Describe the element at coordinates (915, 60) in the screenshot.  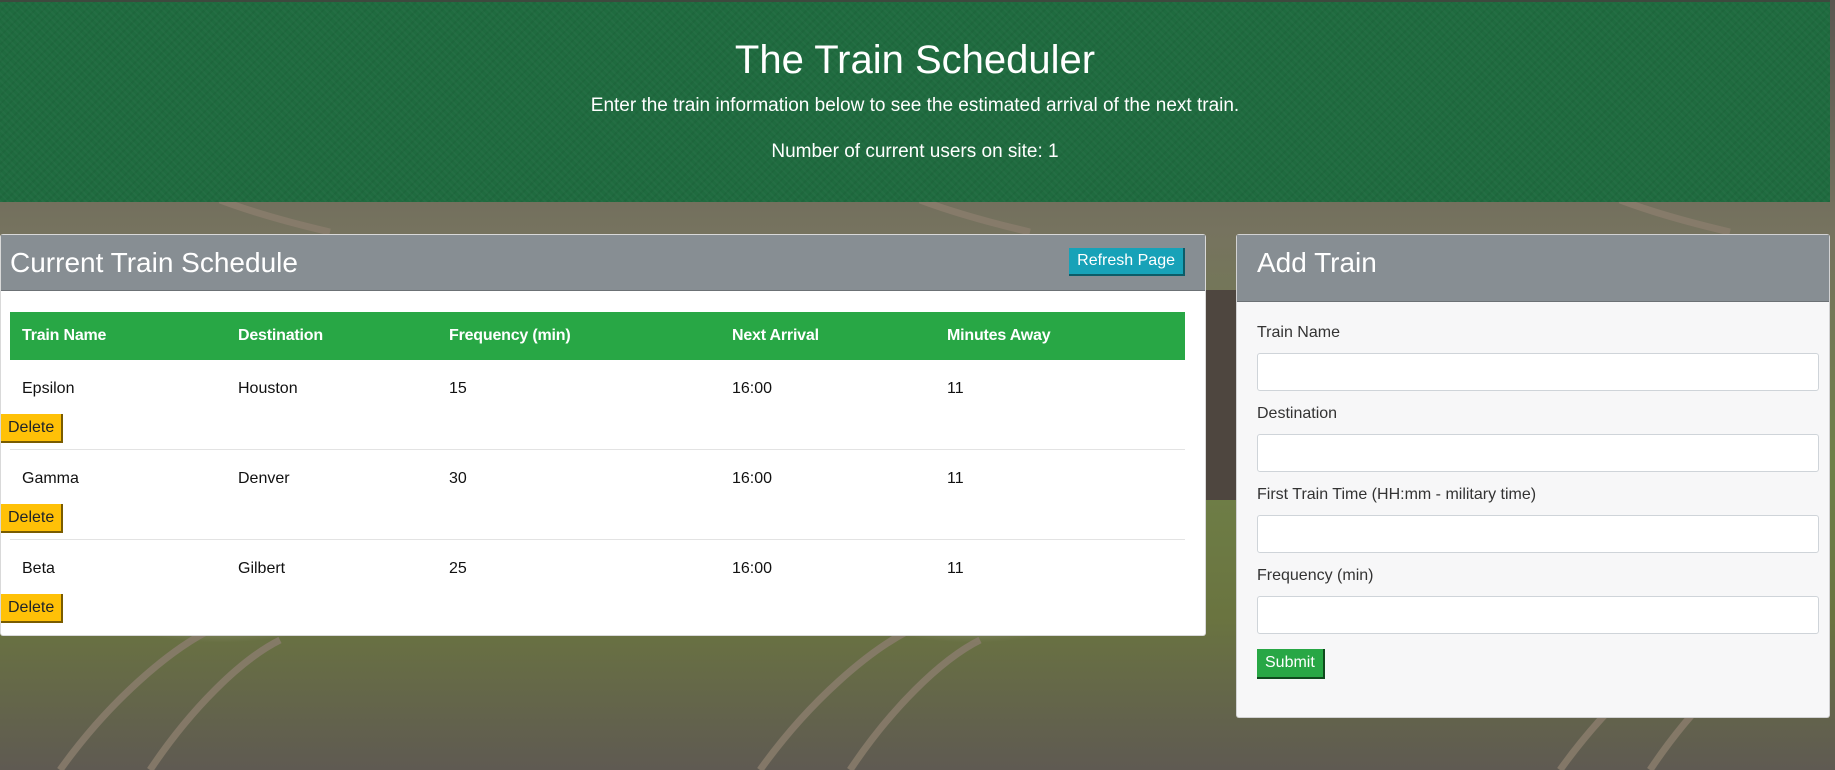
I see `page-title: The Train Scheduler` at that location.